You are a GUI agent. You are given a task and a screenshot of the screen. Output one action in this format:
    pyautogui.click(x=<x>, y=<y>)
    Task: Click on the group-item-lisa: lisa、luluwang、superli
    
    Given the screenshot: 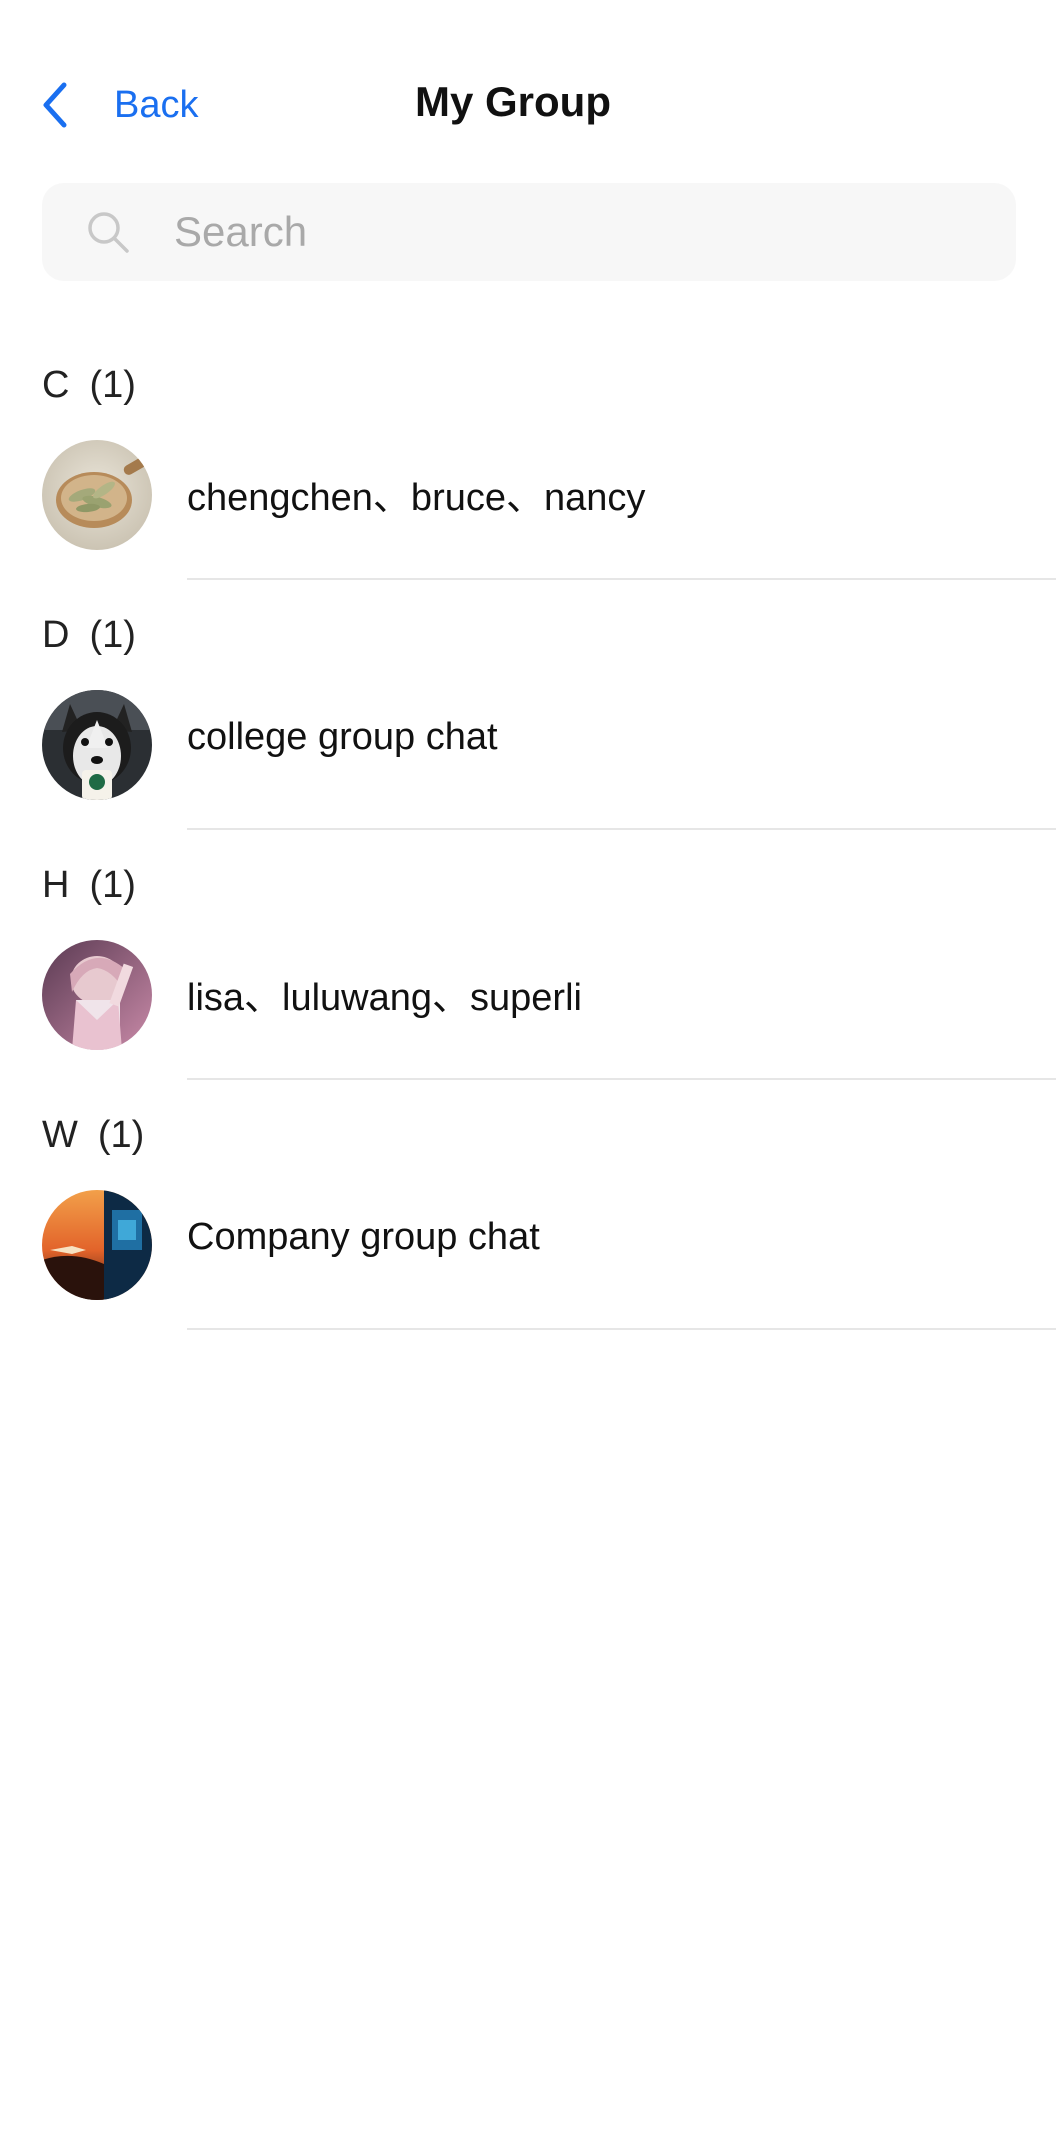 What is the action you would take?
    pyautogui.click(x=528, y=1010)
    